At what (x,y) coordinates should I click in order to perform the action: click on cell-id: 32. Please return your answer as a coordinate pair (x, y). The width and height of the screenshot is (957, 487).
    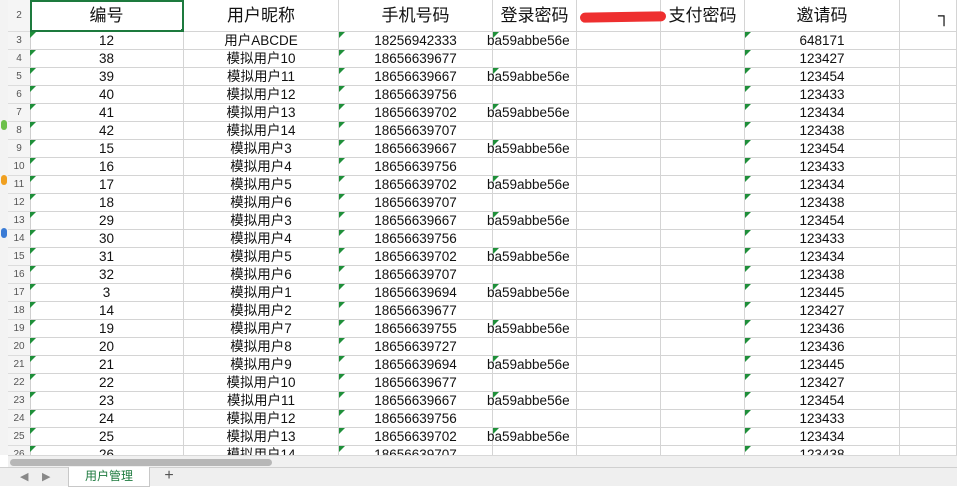
    Looking at the image, I should click on (107, 275).